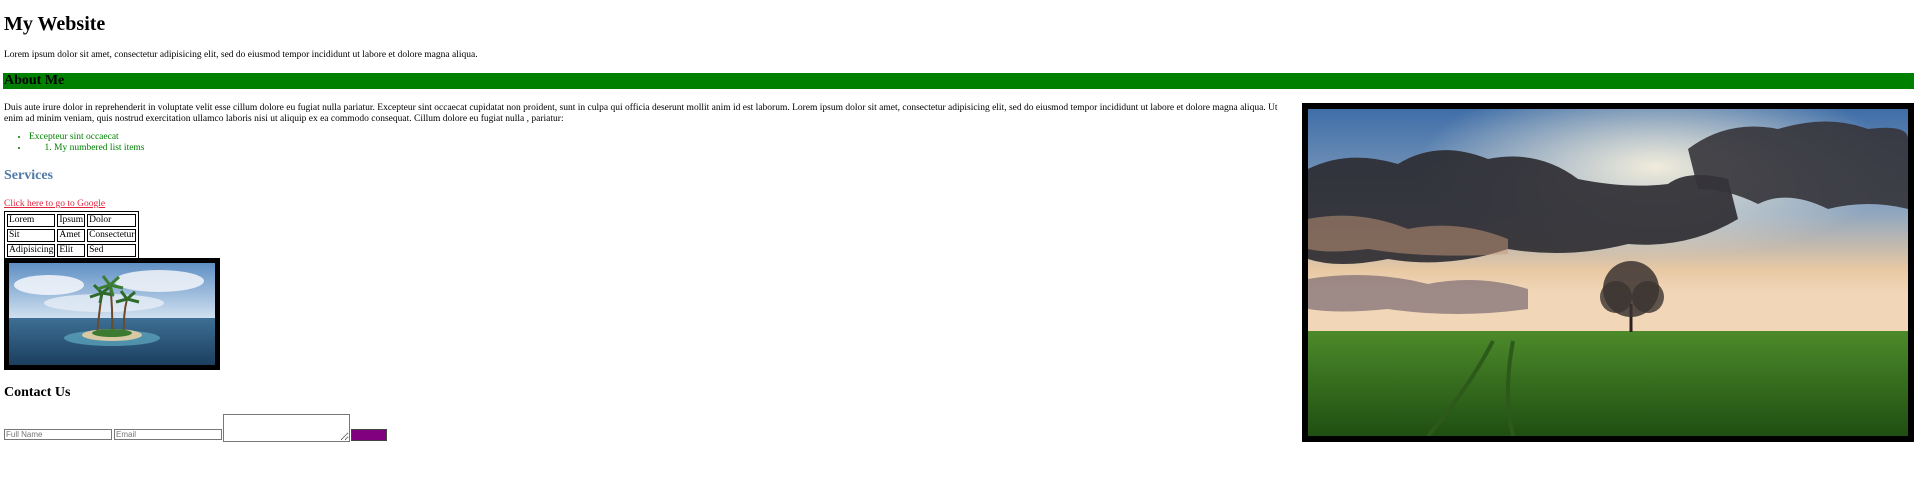  What do you see at coordinates (112, 250) in the screenshot?
I see `table-cell: Sed` at bounding box center [112, 250].